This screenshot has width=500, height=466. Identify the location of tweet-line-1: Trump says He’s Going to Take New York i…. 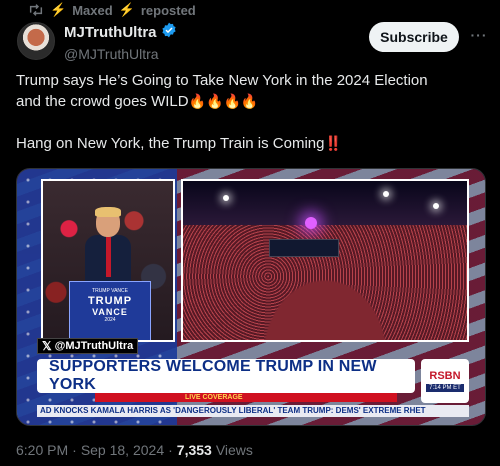
(222, 80).